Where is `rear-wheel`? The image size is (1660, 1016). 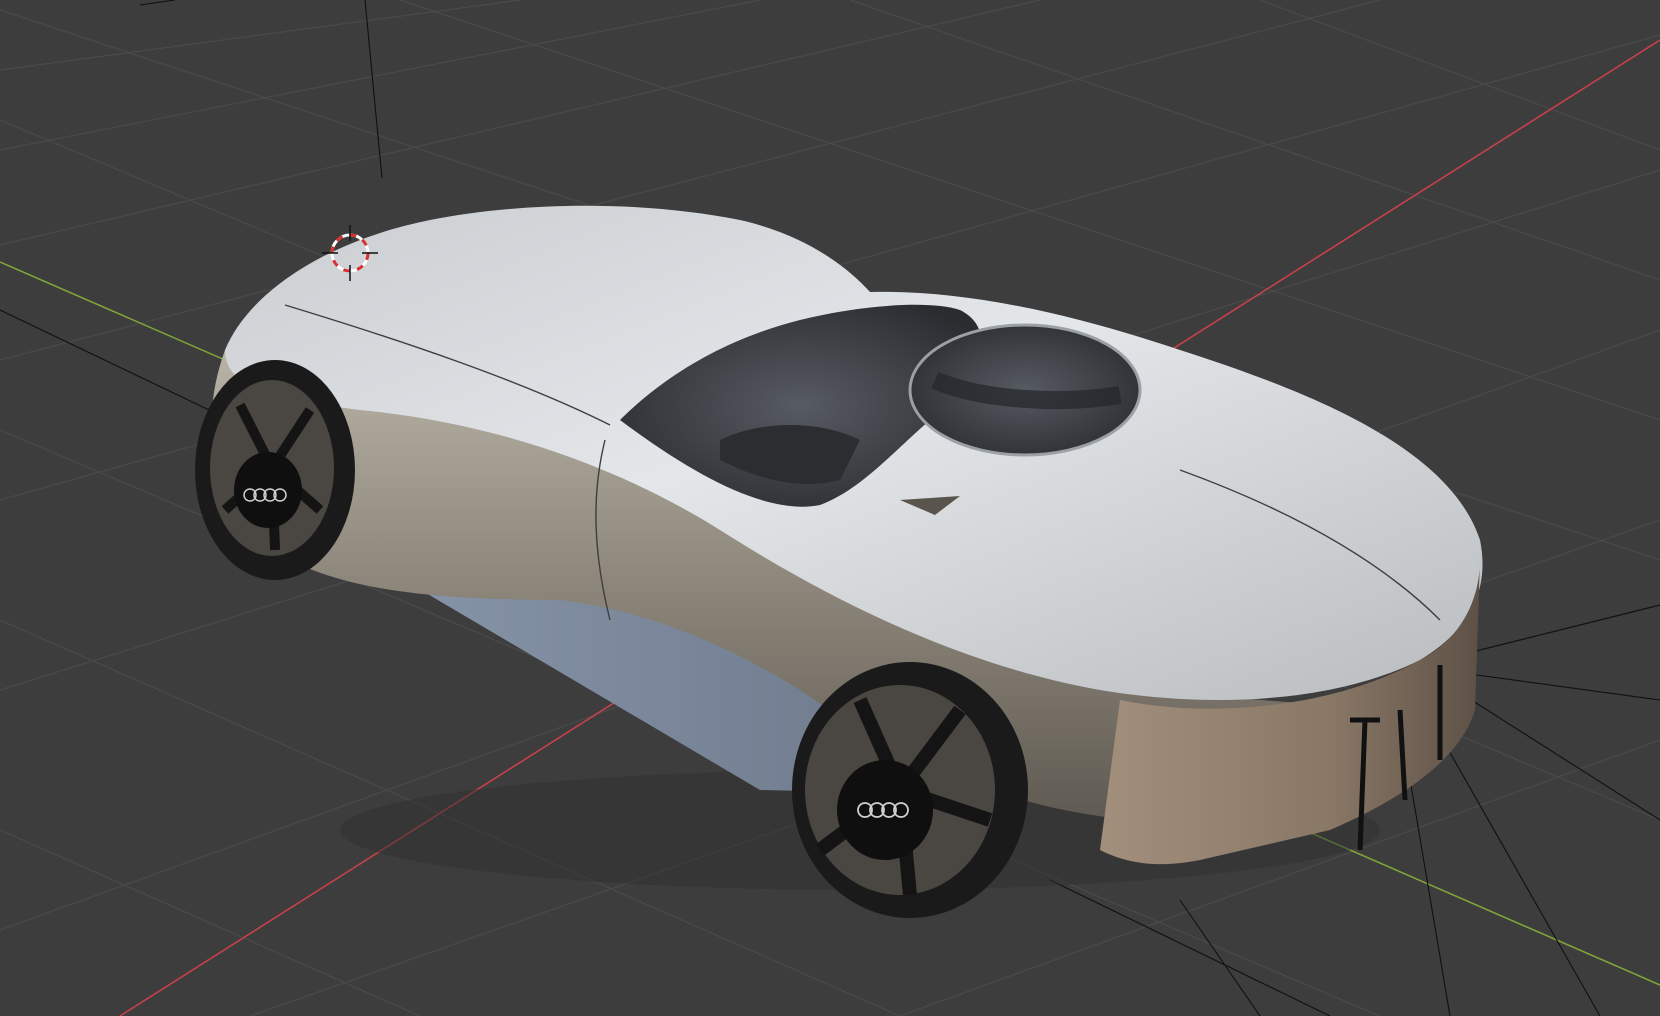
rear-wheel is located at coordinates (910, 790).